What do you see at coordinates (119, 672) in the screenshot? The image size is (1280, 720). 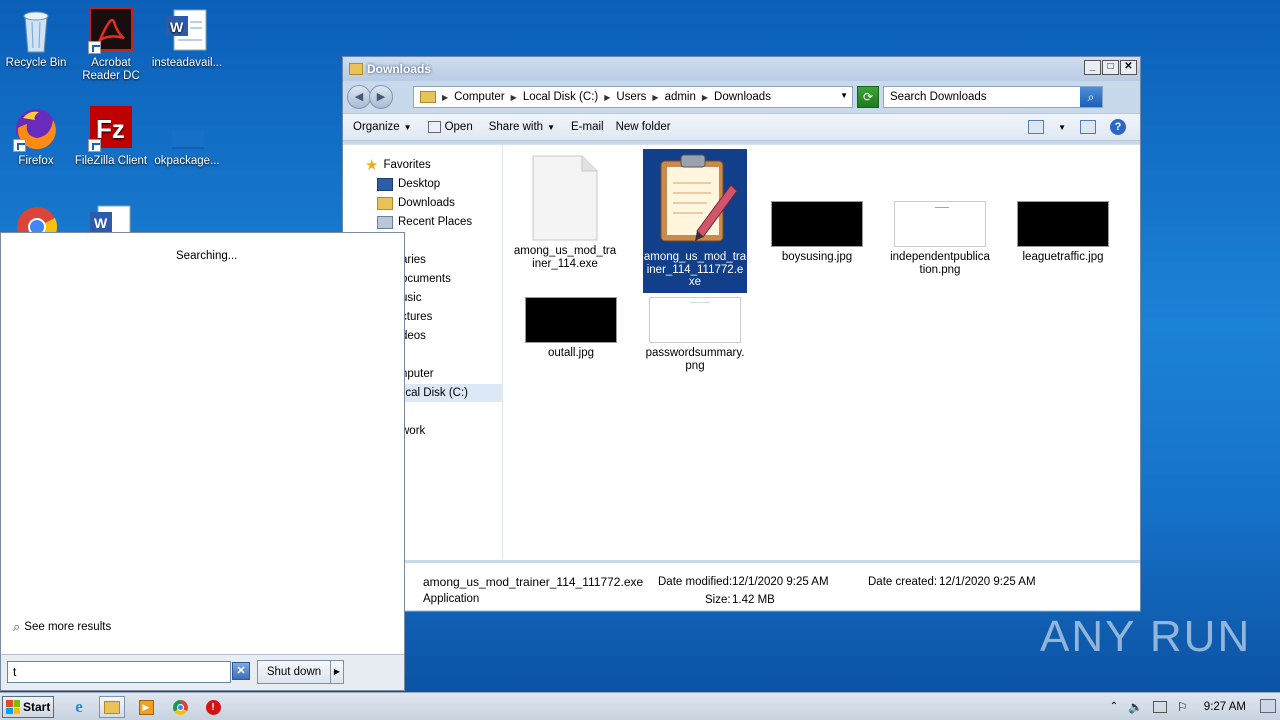 I see `start-search-input: t` at bounding box center [119, 672].